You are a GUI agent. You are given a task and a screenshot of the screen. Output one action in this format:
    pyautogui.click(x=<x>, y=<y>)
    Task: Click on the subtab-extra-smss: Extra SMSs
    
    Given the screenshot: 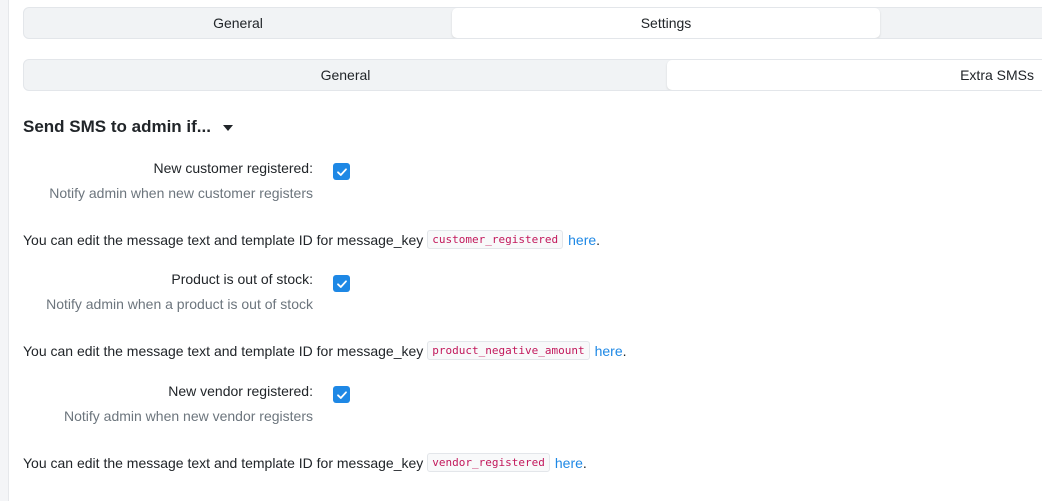 What is the action you would take?
    pyautogui.click(x=854, y=75)
    